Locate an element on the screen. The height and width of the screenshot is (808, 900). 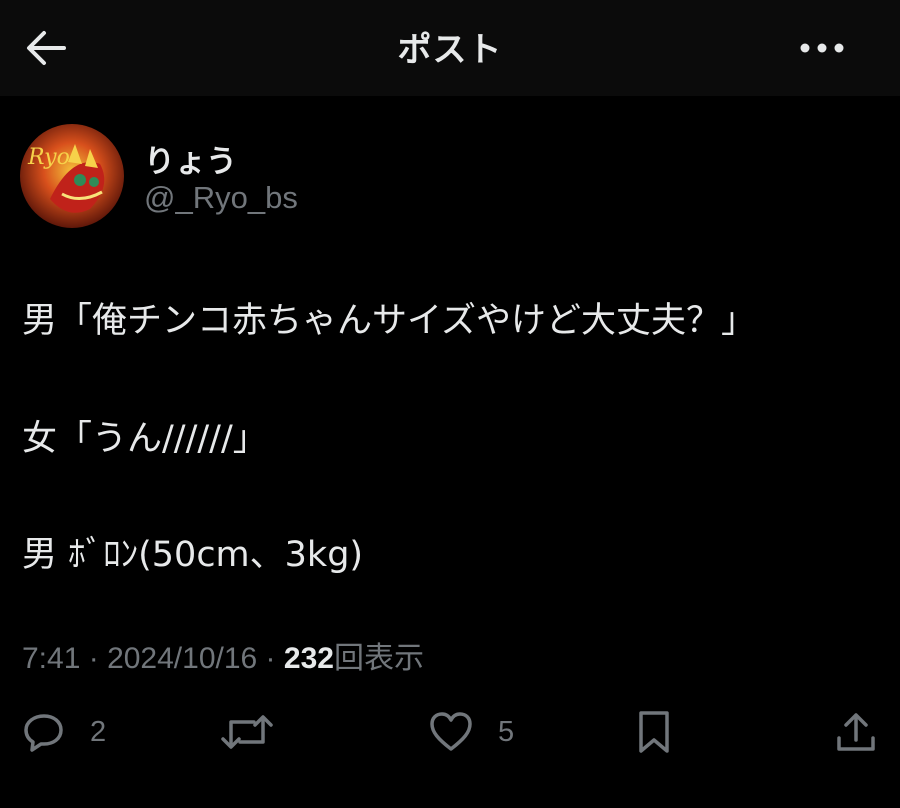
retweet-button is located at coordinates (259, 732).